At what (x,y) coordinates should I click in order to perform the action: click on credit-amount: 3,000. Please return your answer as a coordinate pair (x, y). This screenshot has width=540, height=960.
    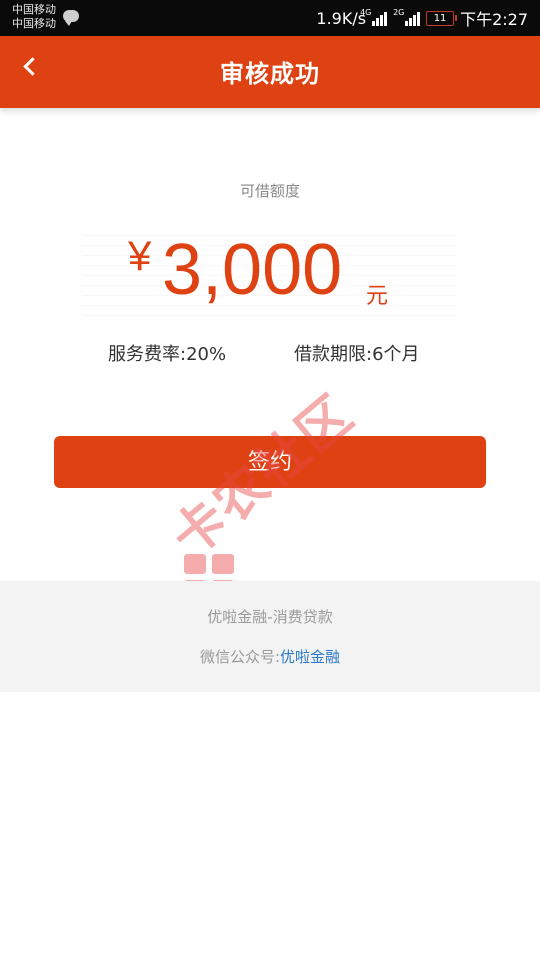
    Looking at the image, I should click on (252, 270).